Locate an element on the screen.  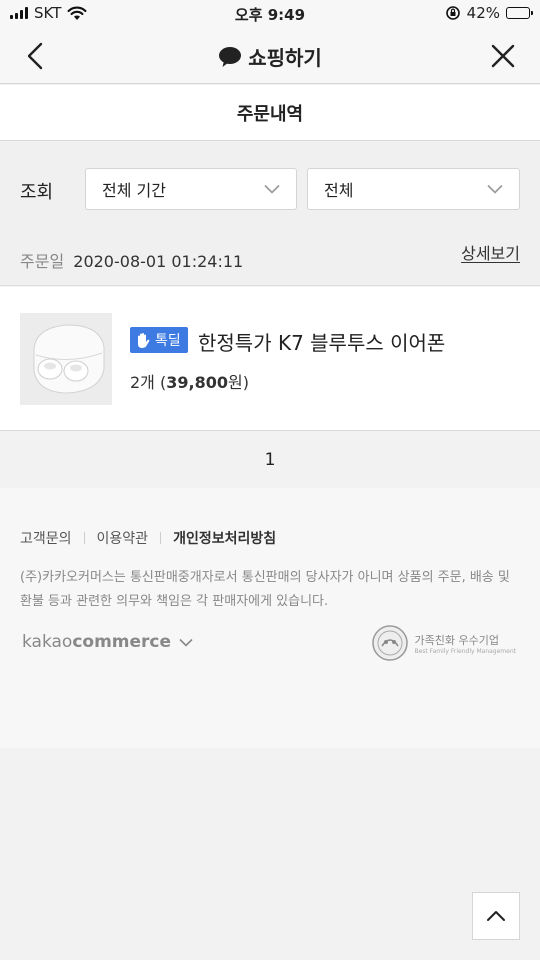
detail-link: 상세보기 is located at coordinates (490, 252).